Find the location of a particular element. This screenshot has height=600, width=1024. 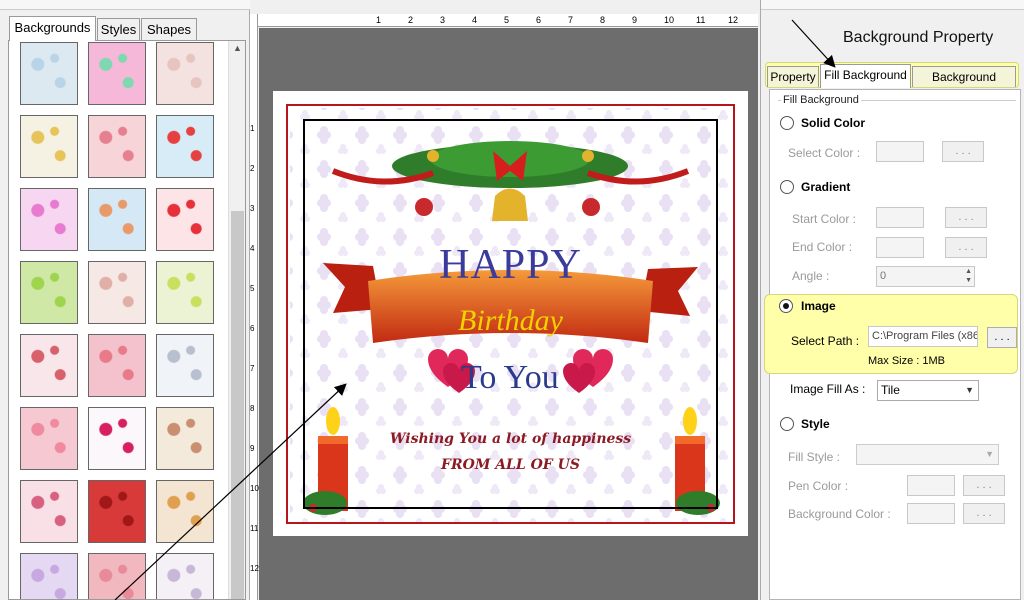

card-text-birthday: Birthday is located at coordinates (510, 321).